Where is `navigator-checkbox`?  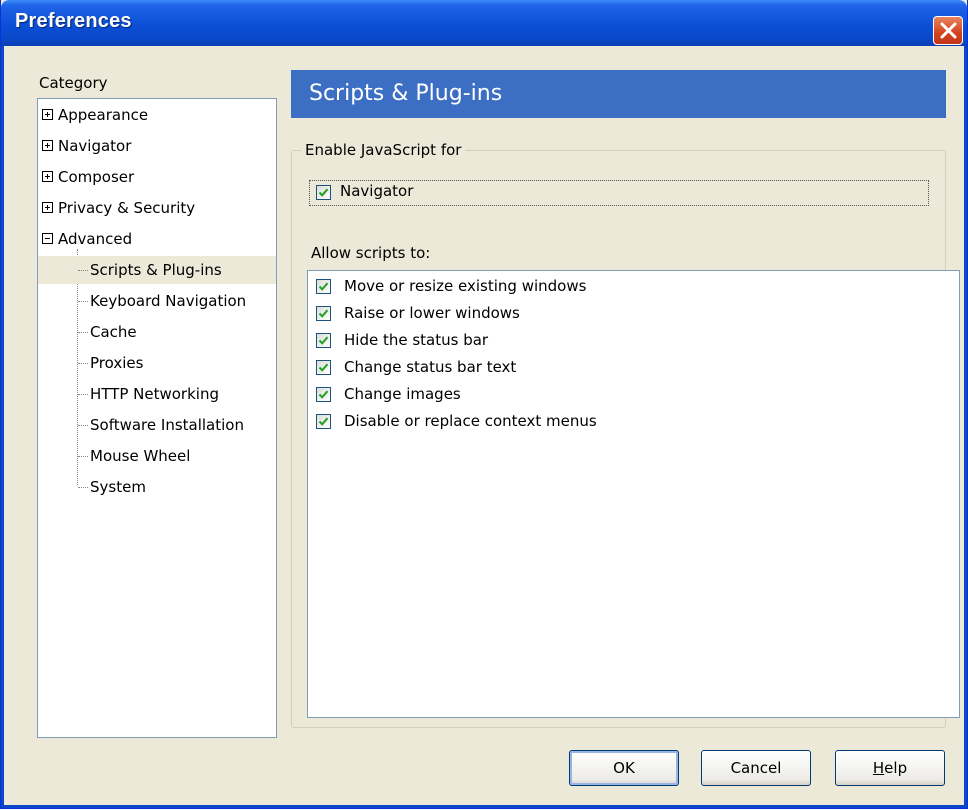
navigator-checkbox is located at coordinates (323, 192).